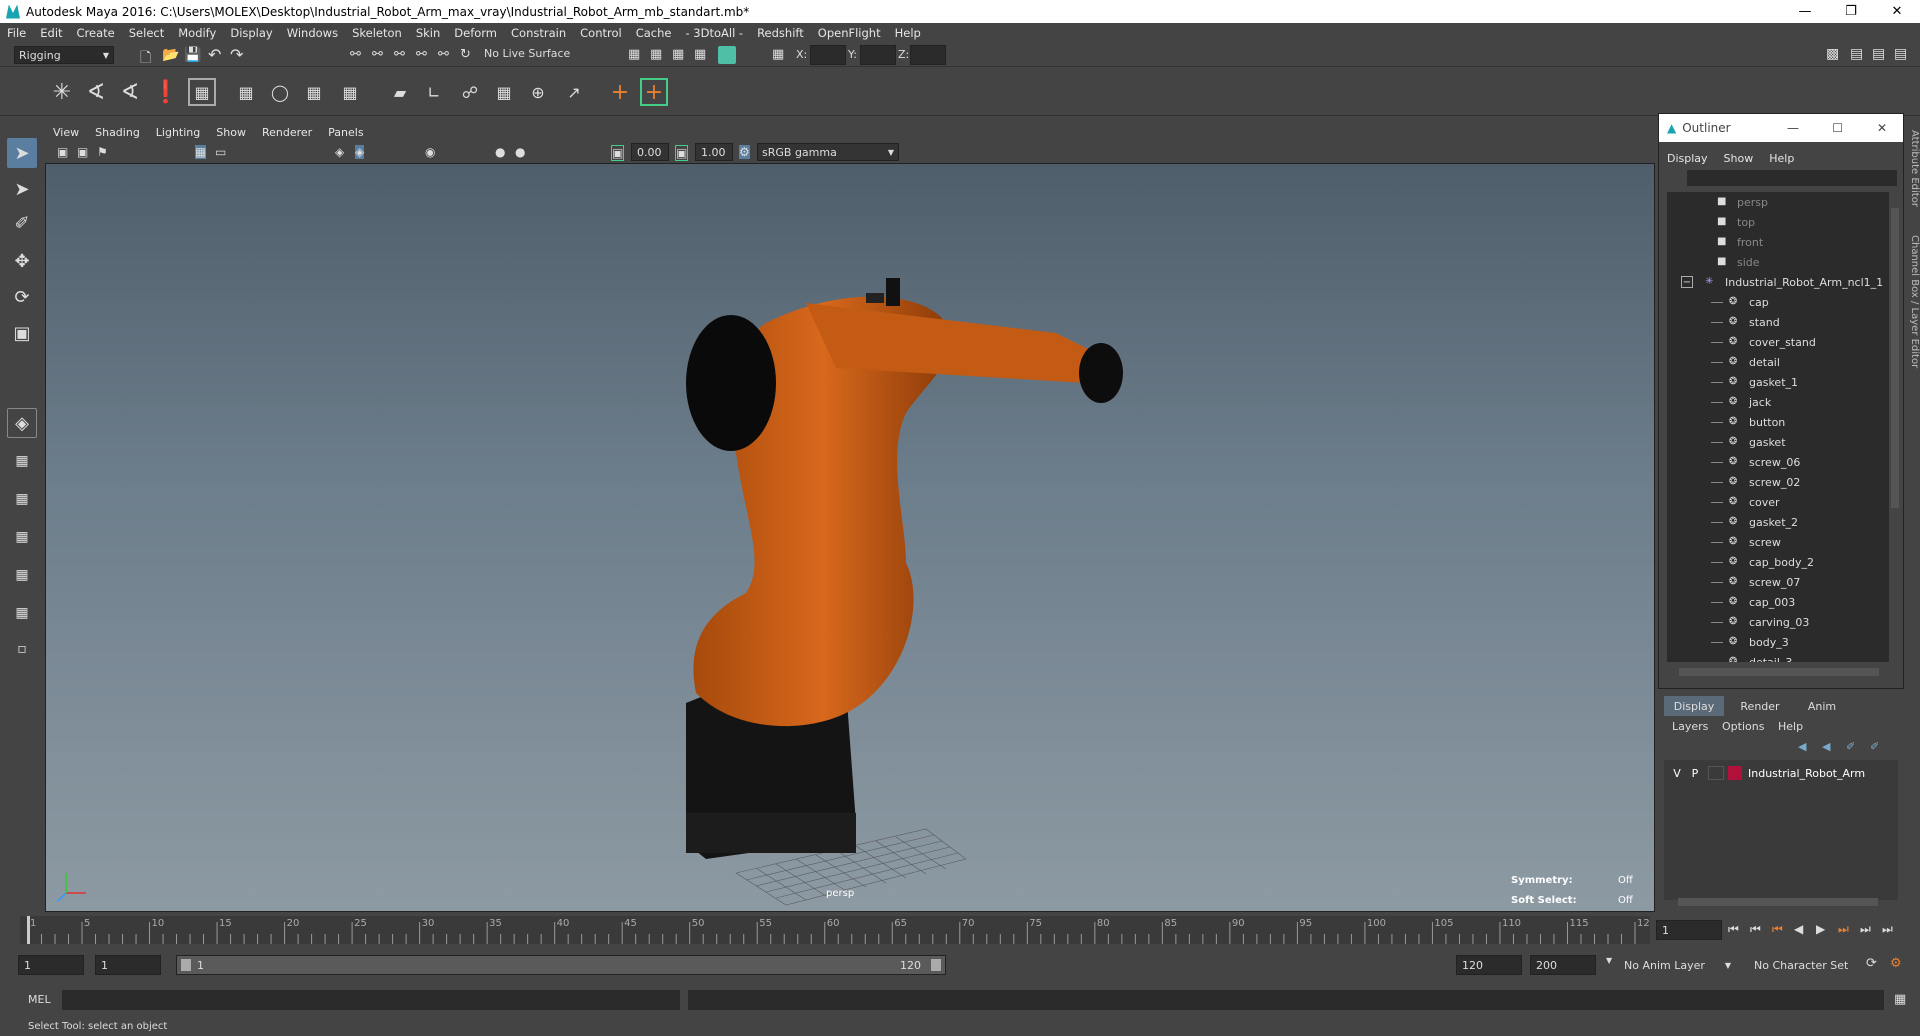 The width and height of the screenshot is (1920, 1036). I want to click on tool-settings-toggle-icon: ▤, so click(1900, 54).